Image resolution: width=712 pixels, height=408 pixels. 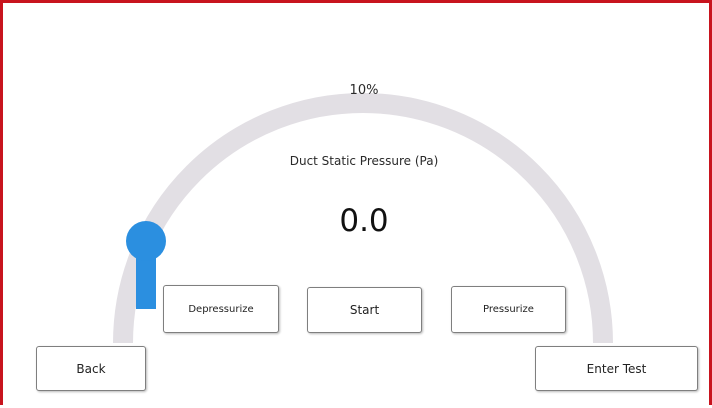 I want to click on pressurize-button-label: Pressurize, so click(x=508, y=309).